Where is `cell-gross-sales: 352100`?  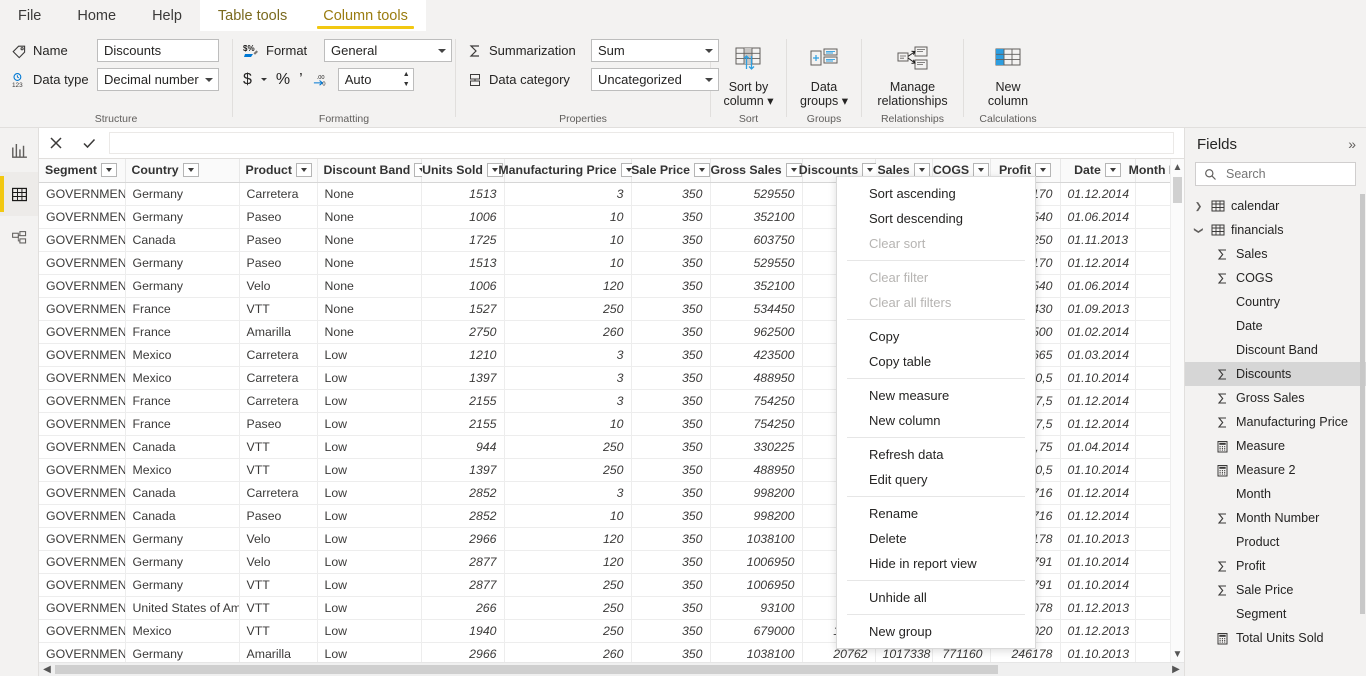
cell-gross-sales: 352100 is located at coordinates (756, 286).